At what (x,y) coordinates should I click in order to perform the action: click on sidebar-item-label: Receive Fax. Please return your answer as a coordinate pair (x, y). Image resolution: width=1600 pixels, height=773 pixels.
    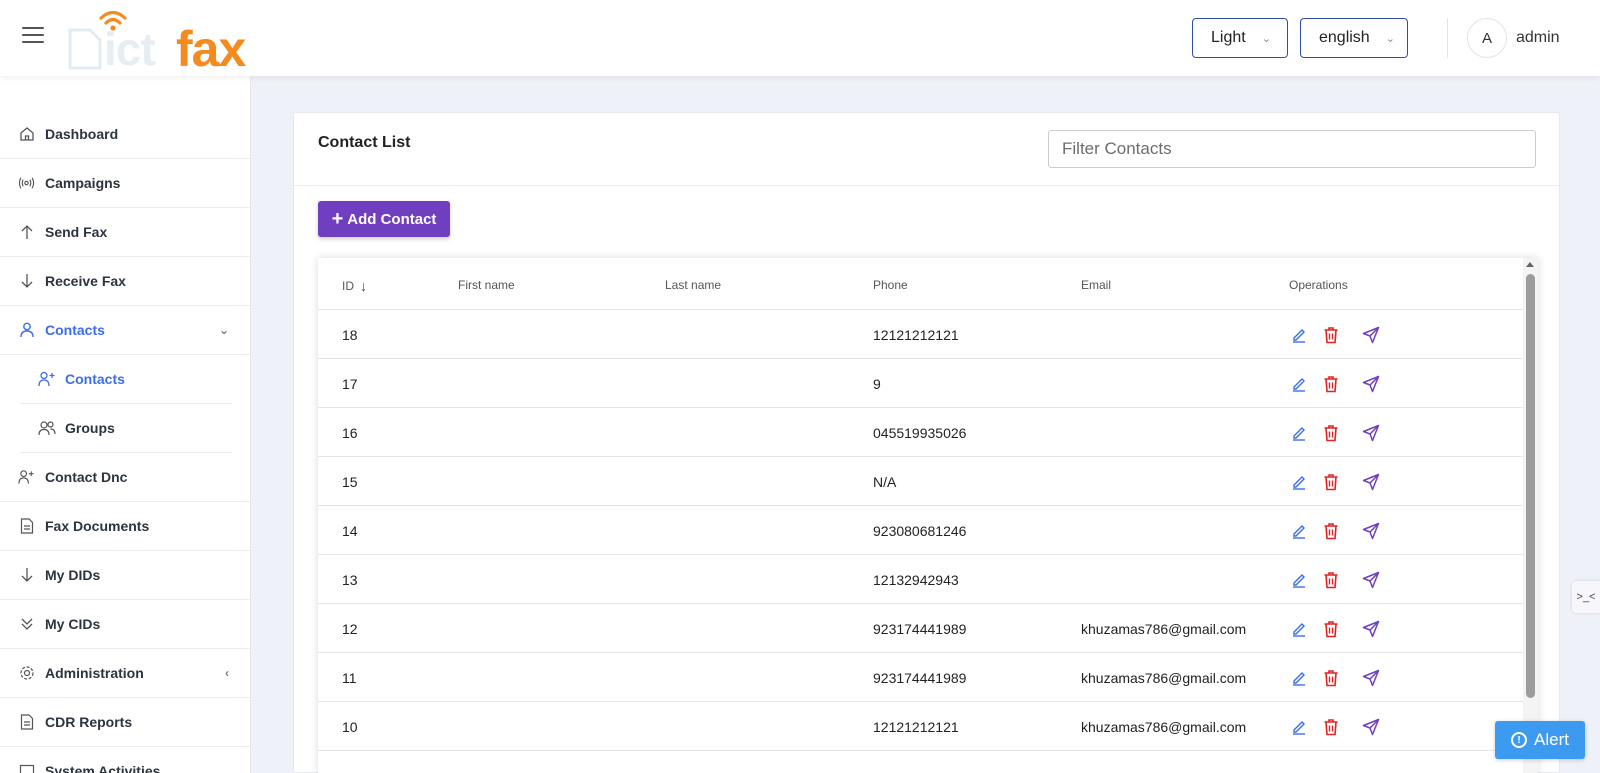
    Looking at the image, I should click on (85, 281).